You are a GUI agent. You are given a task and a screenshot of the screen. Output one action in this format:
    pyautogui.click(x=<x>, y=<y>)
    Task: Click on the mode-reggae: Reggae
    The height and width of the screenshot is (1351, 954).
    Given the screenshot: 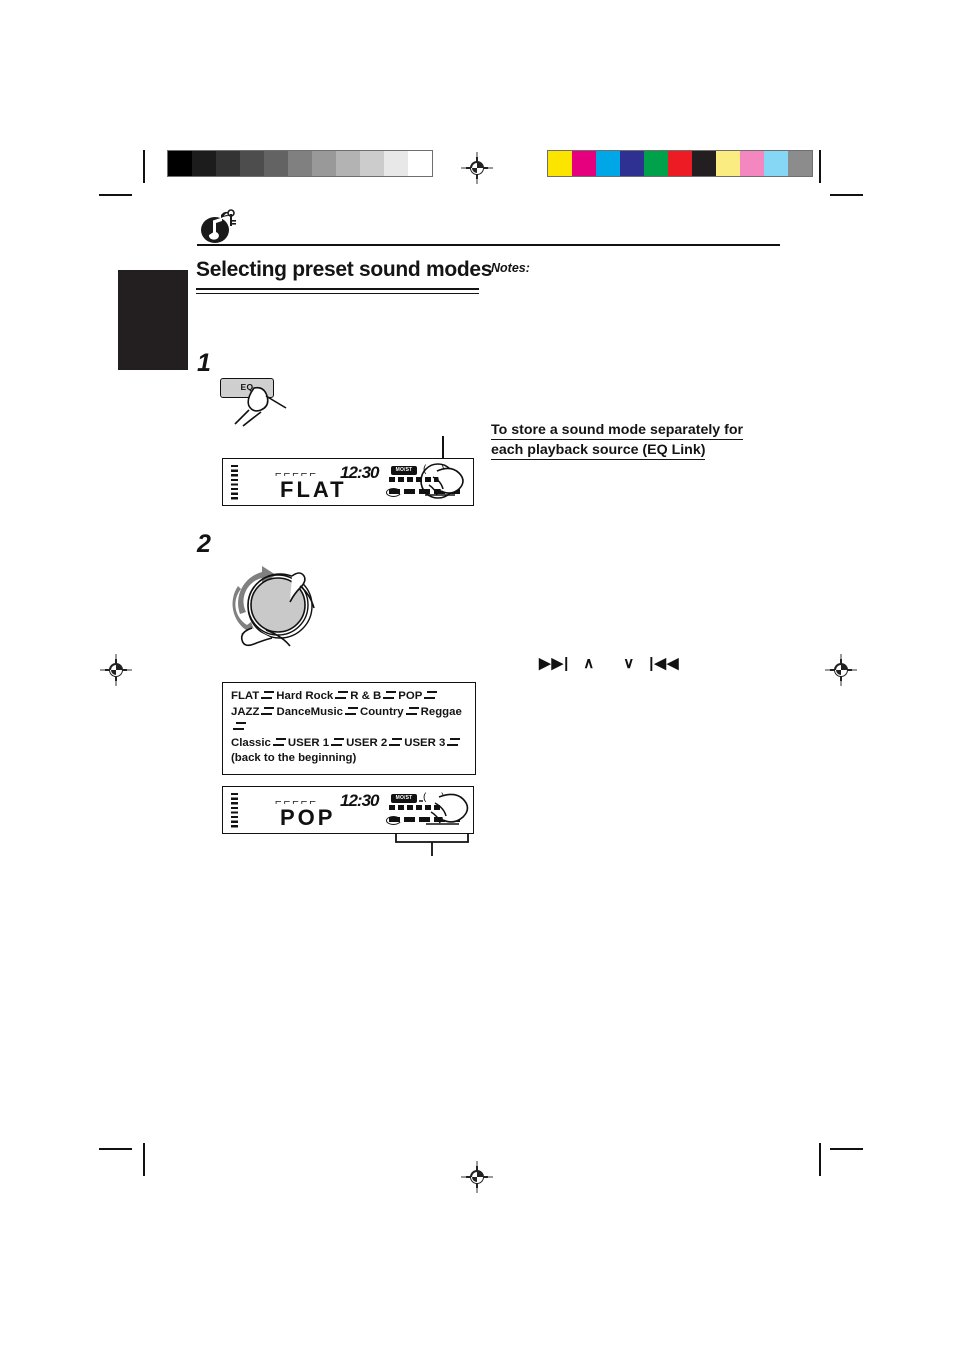 What is the action you would take?
    pyautogui.click(x=441, y=711)
    